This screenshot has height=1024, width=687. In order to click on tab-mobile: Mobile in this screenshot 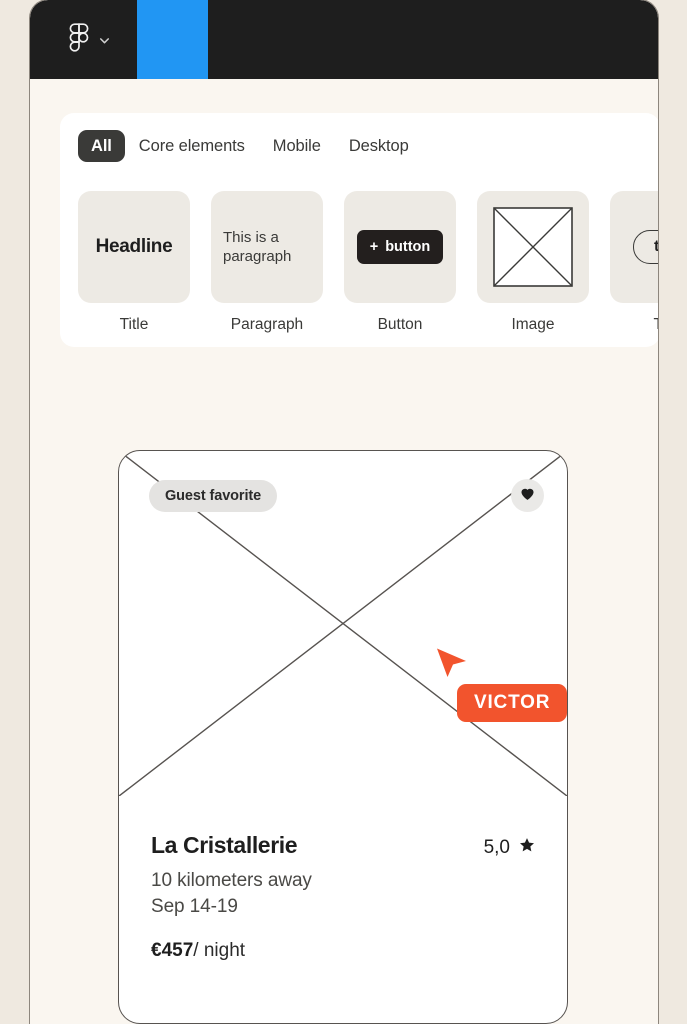, I will do `click(297, 146)`.